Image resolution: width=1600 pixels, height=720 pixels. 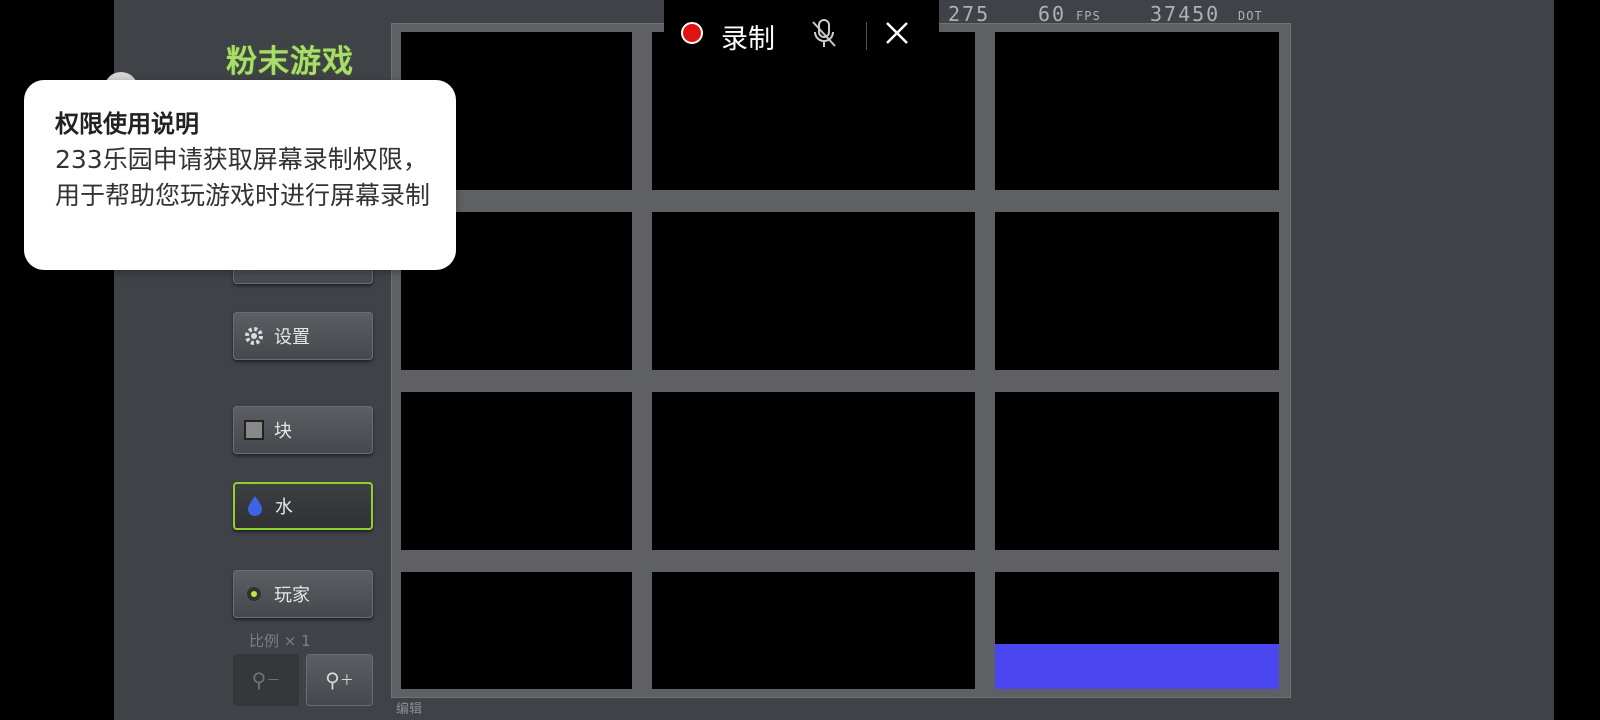 What do you see at coordinates (303, 430) in the screenshot?
I see `block-button: 块` at bounding box center [303, 430].